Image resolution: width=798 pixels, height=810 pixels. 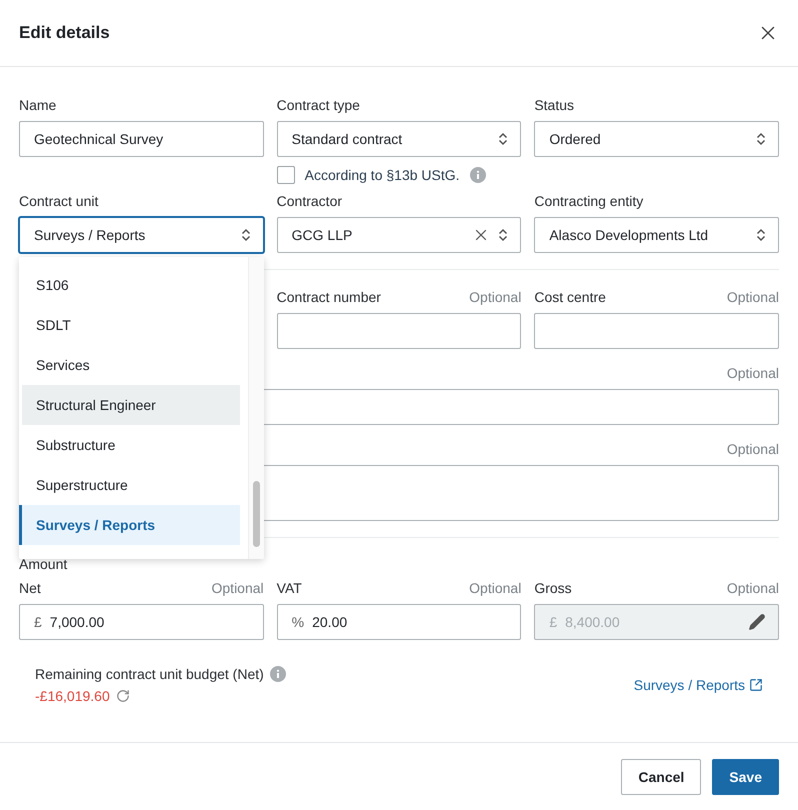 I want to click on scrollbar-thumb, so click(x=256, y=514).